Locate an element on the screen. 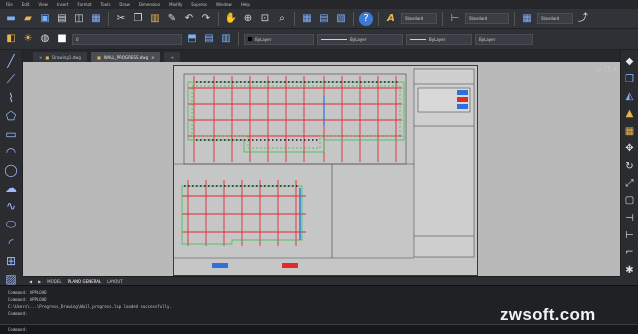  draw-toolbar: ╱ ⟋ ⌇ ⬠ ▭ ◠ ◯ ☁ ∿ ⬭ ◜ ⊞ ▨ is located at coordinates (11, 168).